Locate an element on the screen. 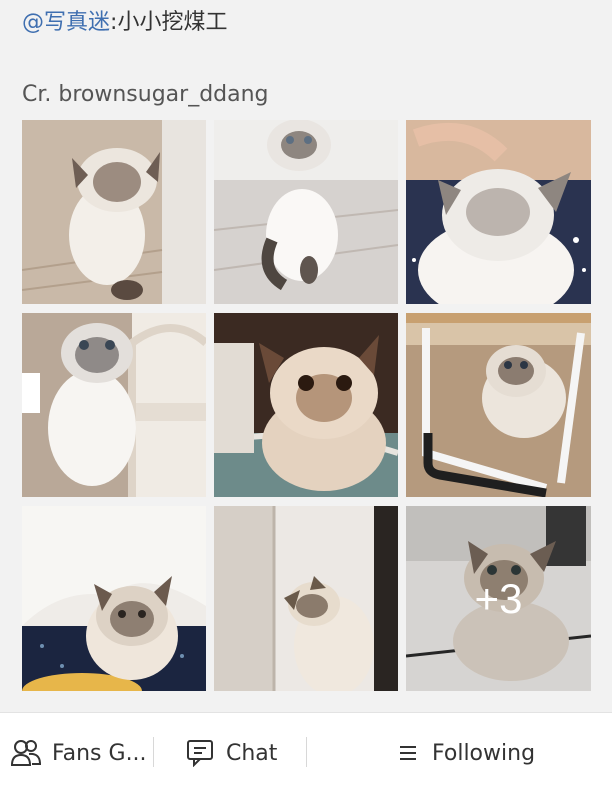  people-icon is located at coordinates (26, 753).